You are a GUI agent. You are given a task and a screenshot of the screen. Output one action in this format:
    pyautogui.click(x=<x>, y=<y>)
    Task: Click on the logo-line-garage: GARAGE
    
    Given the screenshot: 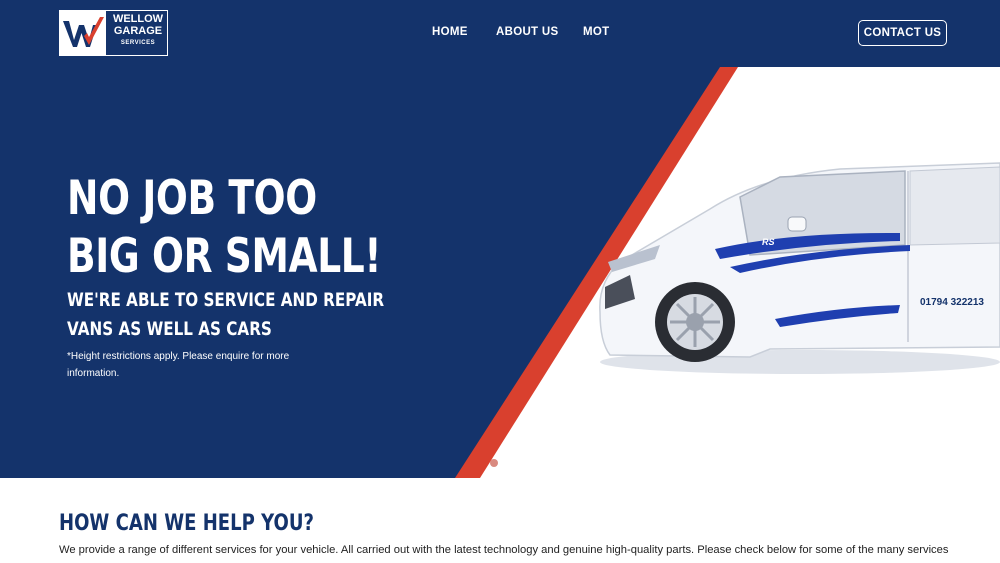 What is the action you would take?
    pyautogui.click(x=138, y=31)
    